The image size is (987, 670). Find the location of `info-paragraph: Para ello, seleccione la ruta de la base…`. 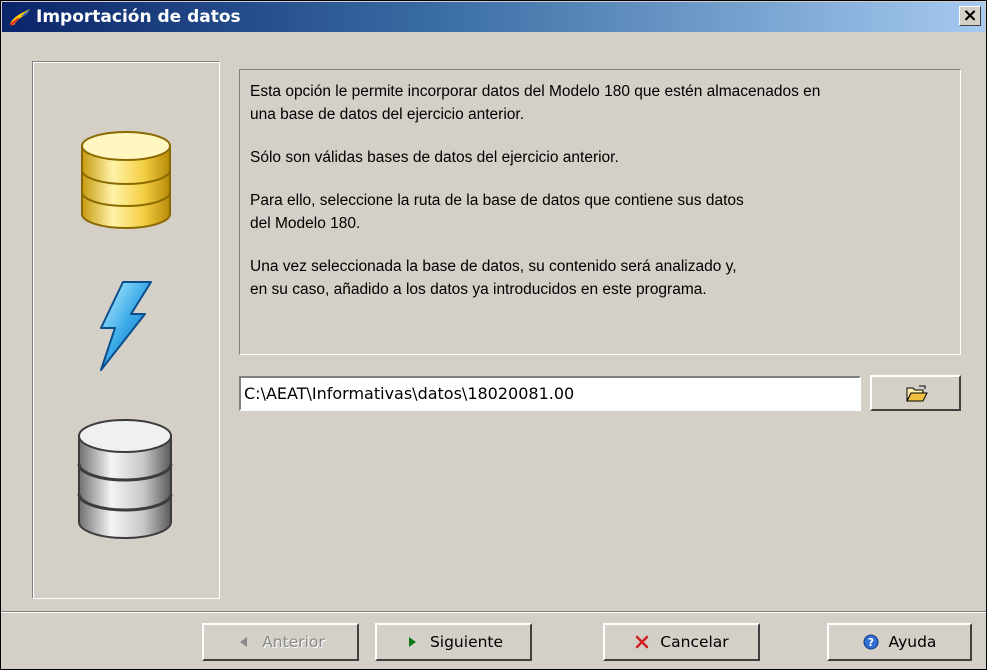

info-paragraph: Para ello, seleccione la ruta de la base… is located at coordinates (497, 212).